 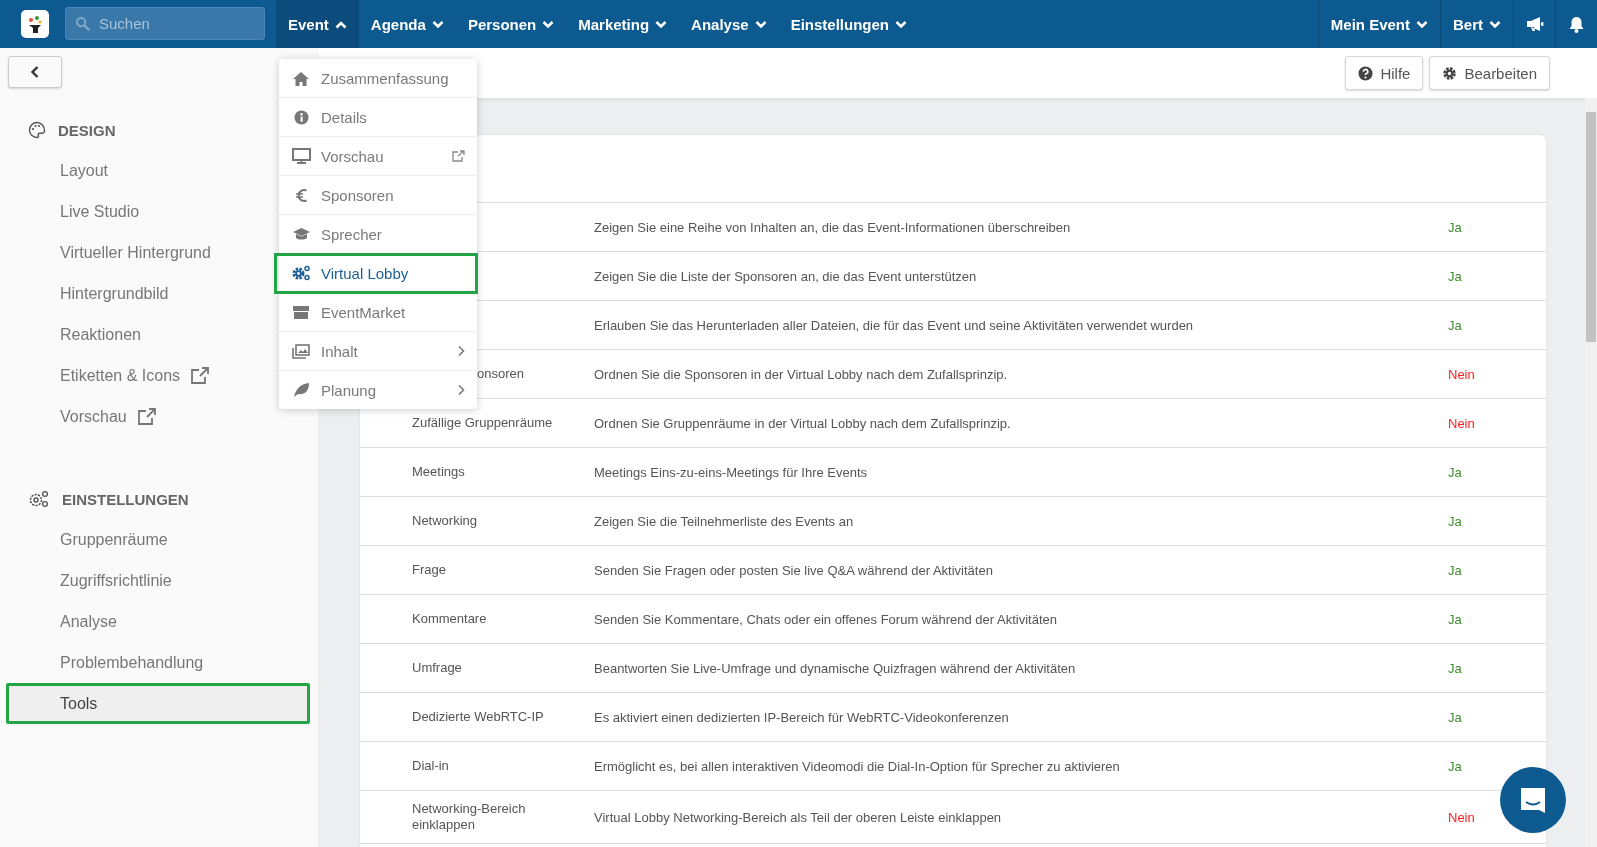 What do you see at coordinates (801, 717) in the screenshot?
I see `feature-description: Es aktiviert einen dedizierten IP-Bereich für WebRTC-Videokonferenzen` at bounding box center [801, 717].